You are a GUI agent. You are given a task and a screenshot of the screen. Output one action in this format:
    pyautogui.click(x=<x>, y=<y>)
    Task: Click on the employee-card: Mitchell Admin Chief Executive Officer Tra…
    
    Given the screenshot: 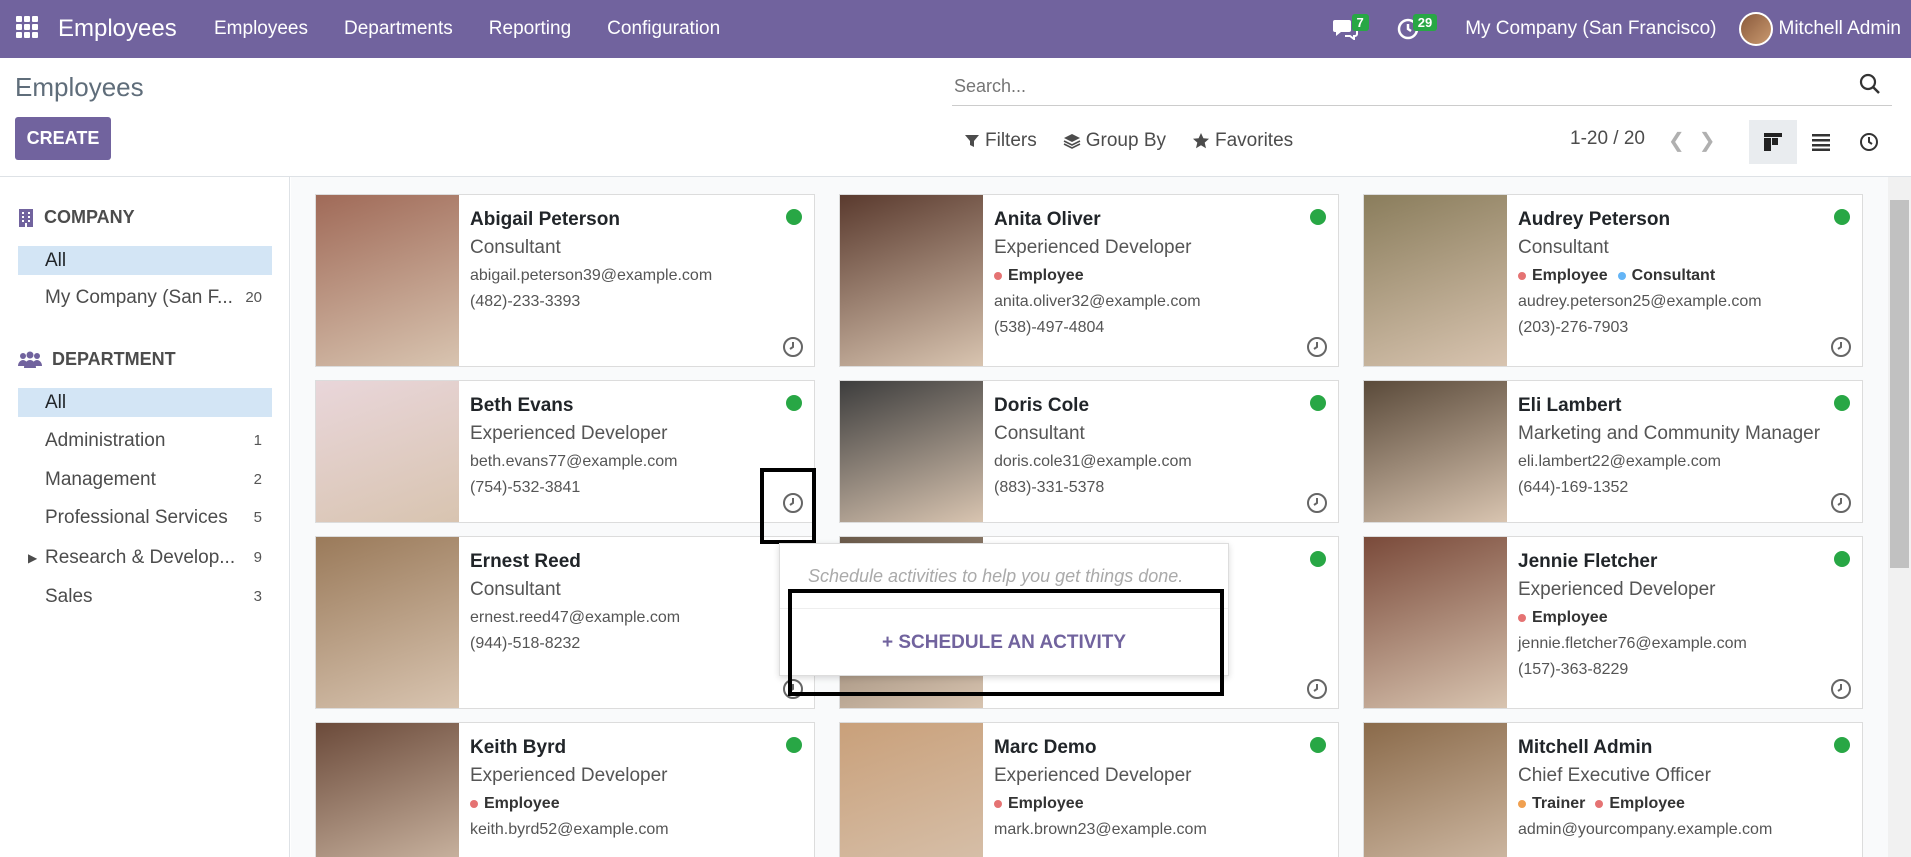 What is the action you would take?
    pyautogui.click(x=1613, y=789)
    